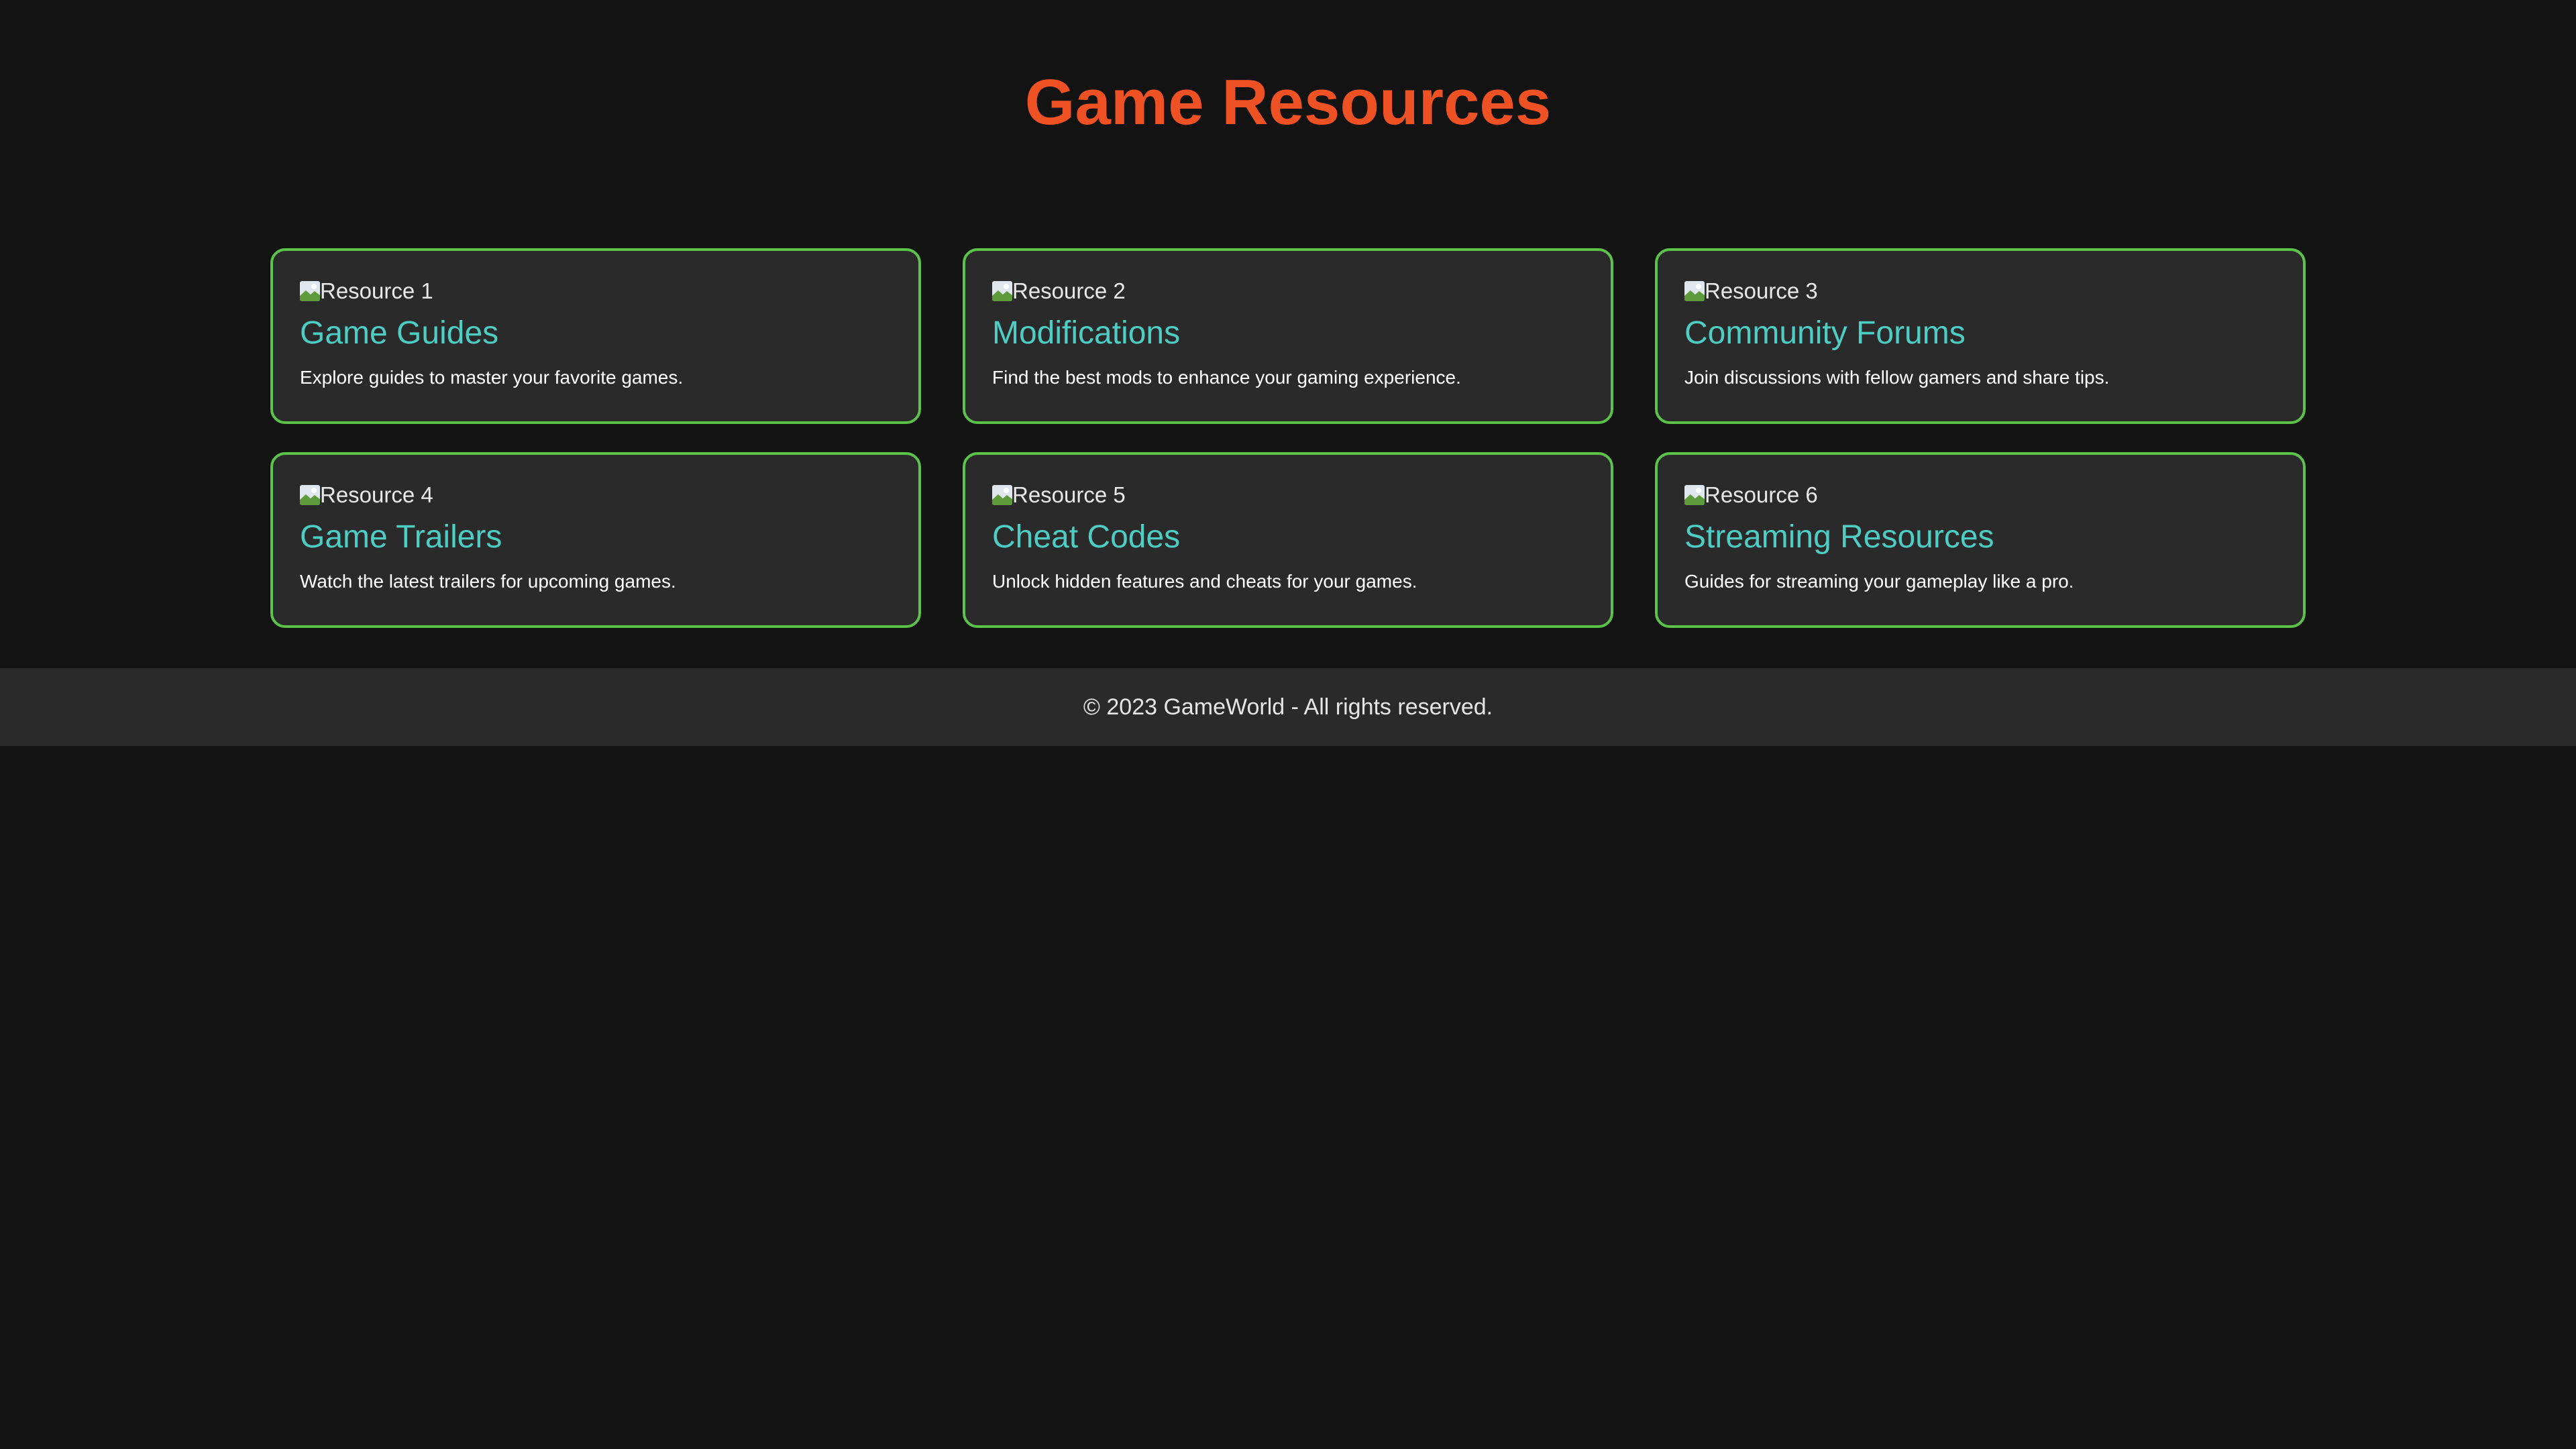 This screenshot has height=1449, width=2576. I want to click on resource-title: Community Forums, so click(1993, 333).